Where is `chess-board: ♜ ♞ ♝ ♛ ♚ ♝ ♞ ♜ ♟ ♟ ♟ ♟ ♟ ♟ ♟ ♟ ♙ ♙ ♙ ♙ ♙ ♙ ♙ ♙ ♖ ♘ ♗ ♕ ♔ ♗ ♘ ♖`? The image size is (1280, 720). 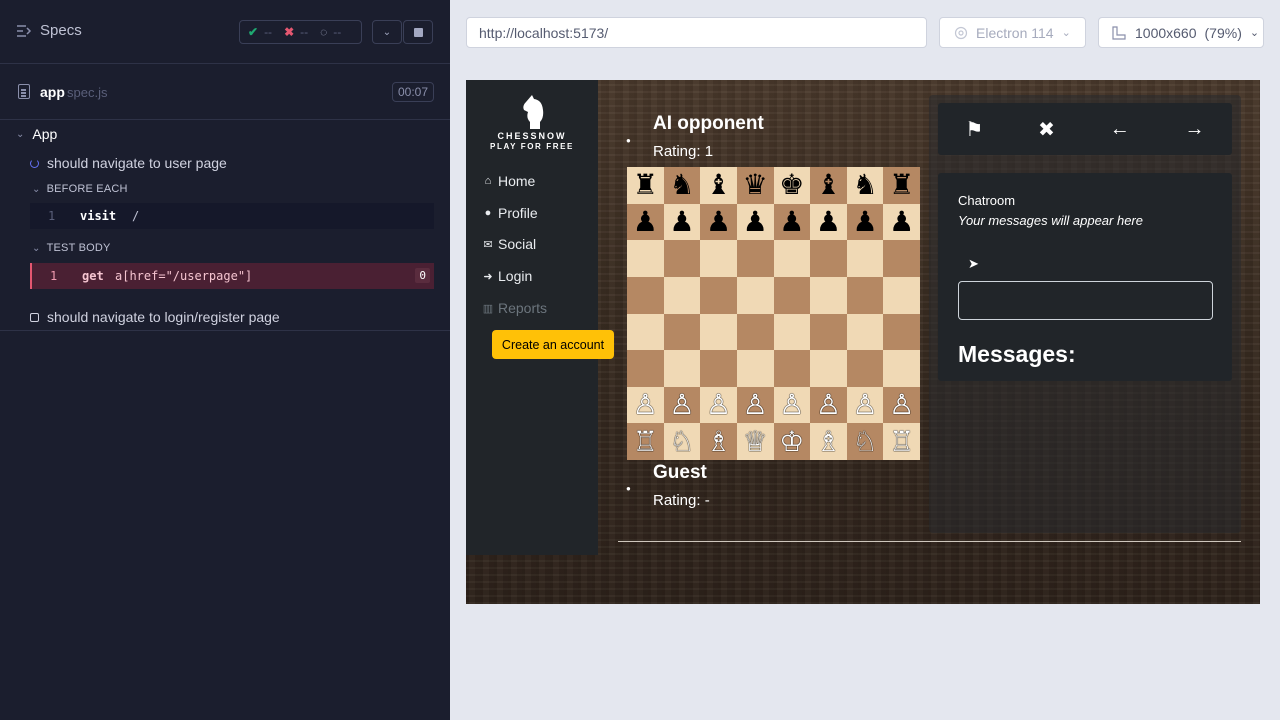
chess-board: ♜ ♞ ♝ ♛ ♚ ♝ ♞ ♜ ♟ ♟ ♟ ♟ ♟ ♟ ♟ ♟ ♙ ♙ ♙ ♙ ♙ ♙ ♙ ♙ ♖ ♘ ♗ ♕ ♔ ♗ ♘ ♖ is located at coordinates (773, 313).